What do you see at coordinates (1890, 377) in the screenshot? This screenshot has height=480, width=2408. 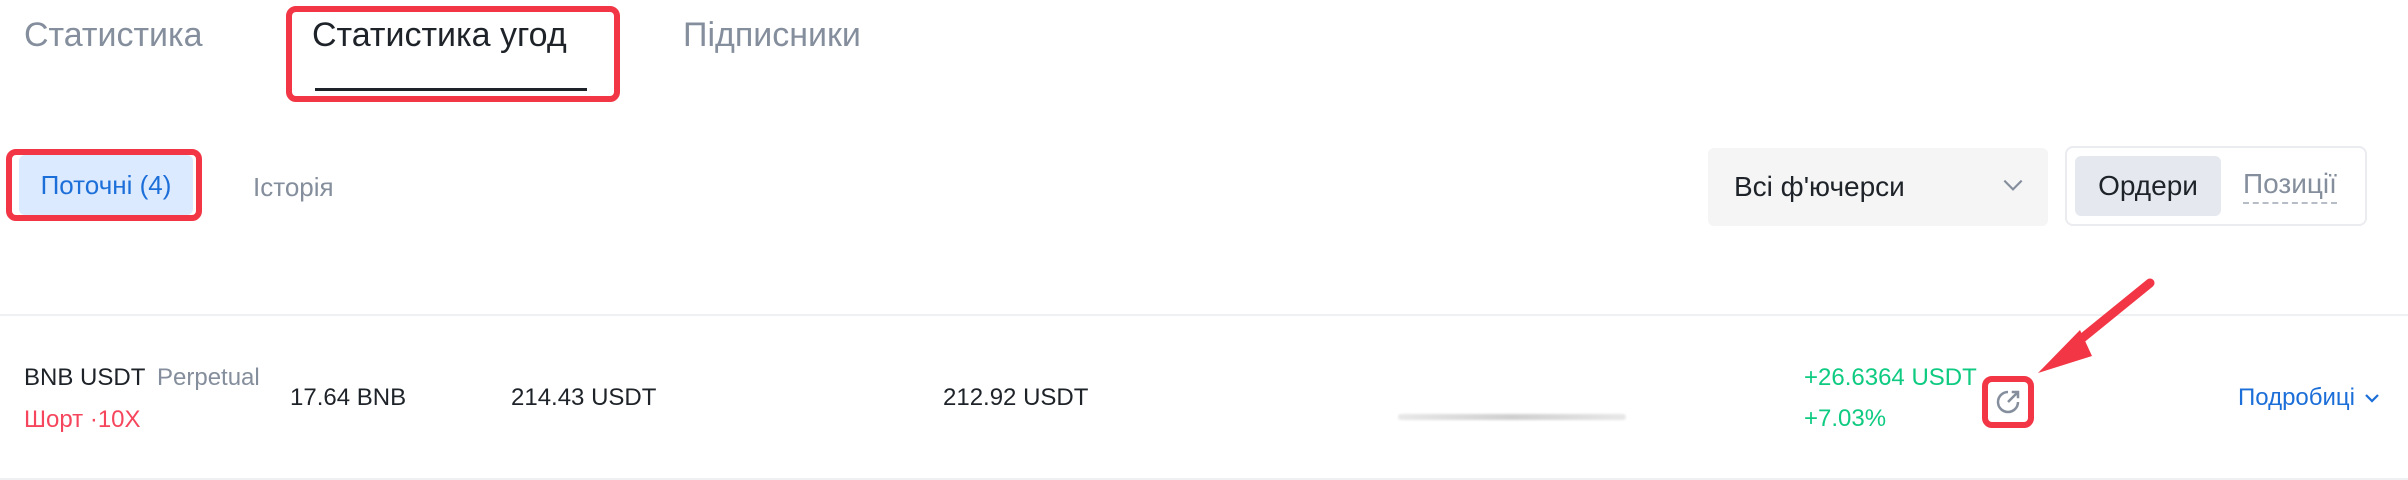 I see `position-pnl: +26.6364 USDT` at bounding box center [1890, 377].